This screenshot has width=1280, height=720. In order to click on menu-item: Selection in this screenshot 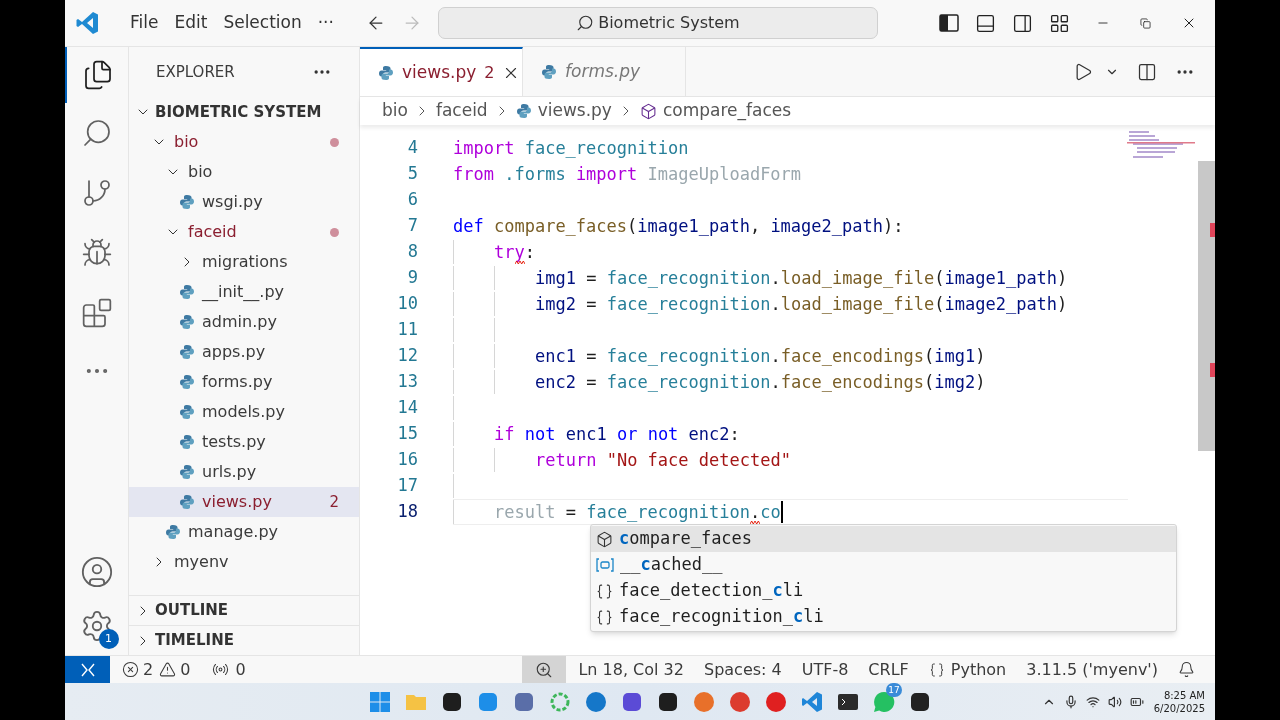, I will do `click(262, 23)`.